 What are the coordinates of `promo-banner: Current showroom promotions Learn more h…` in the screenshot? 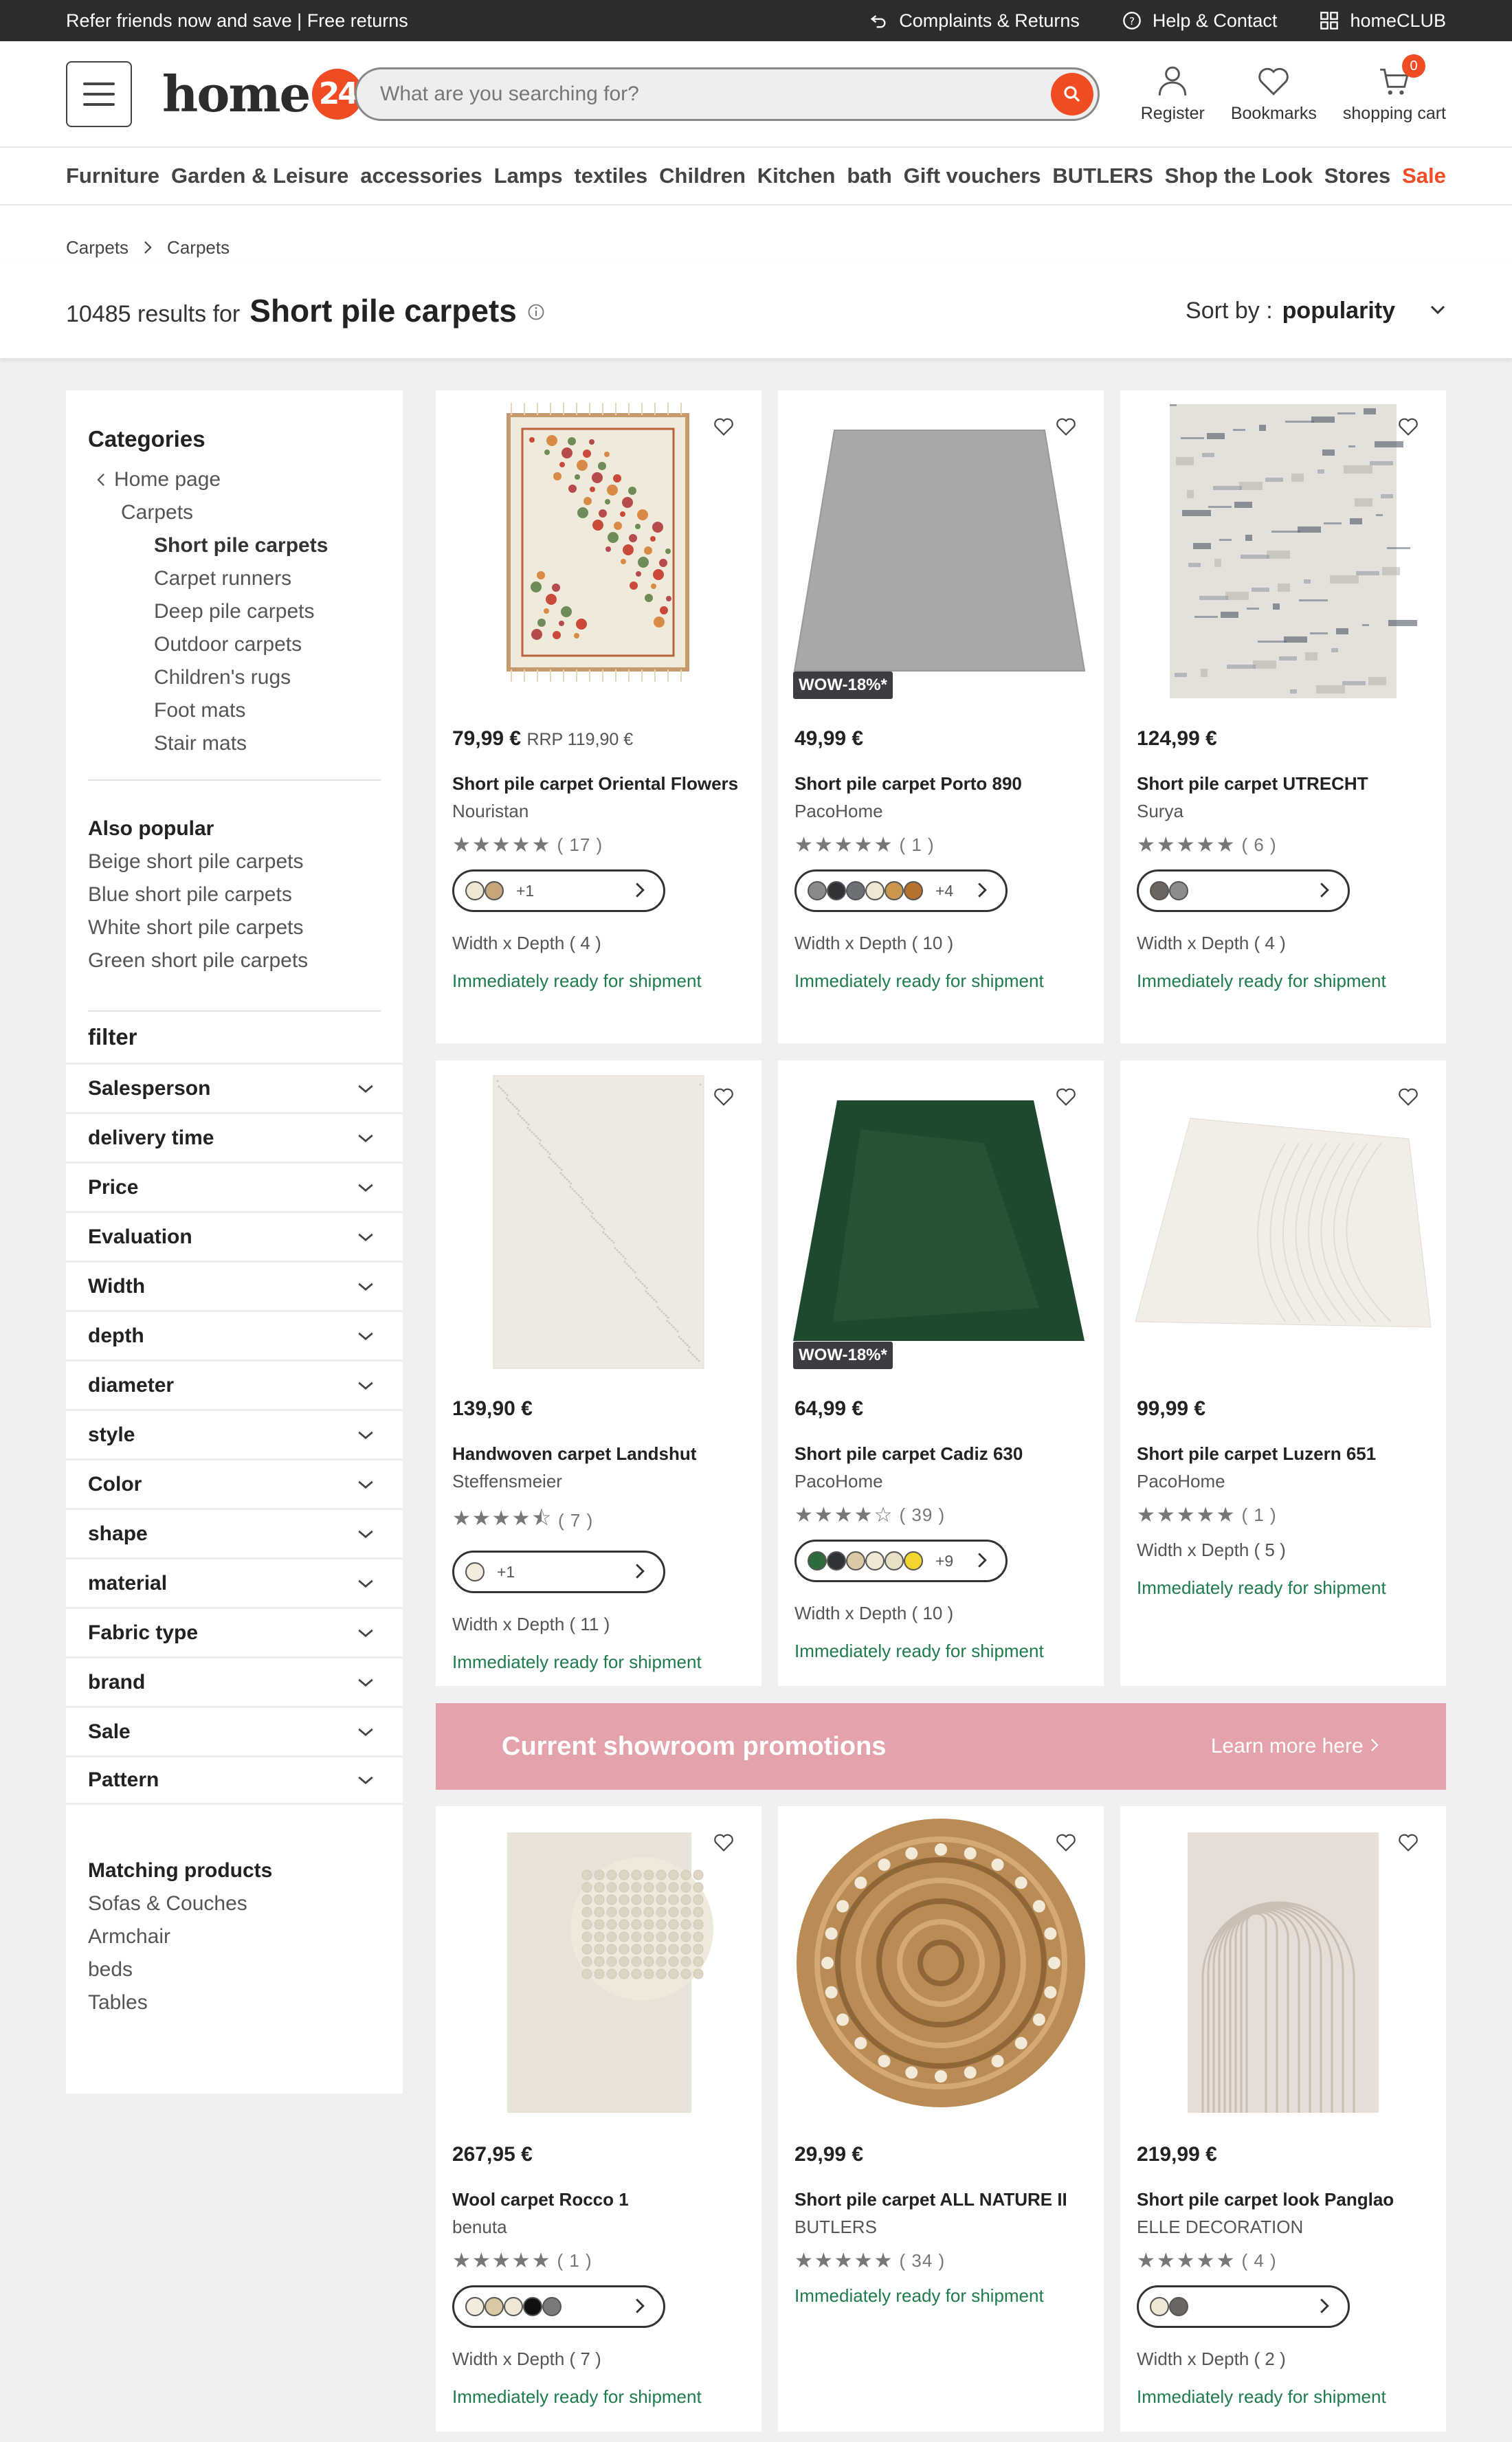 It's located at (941, 1747).